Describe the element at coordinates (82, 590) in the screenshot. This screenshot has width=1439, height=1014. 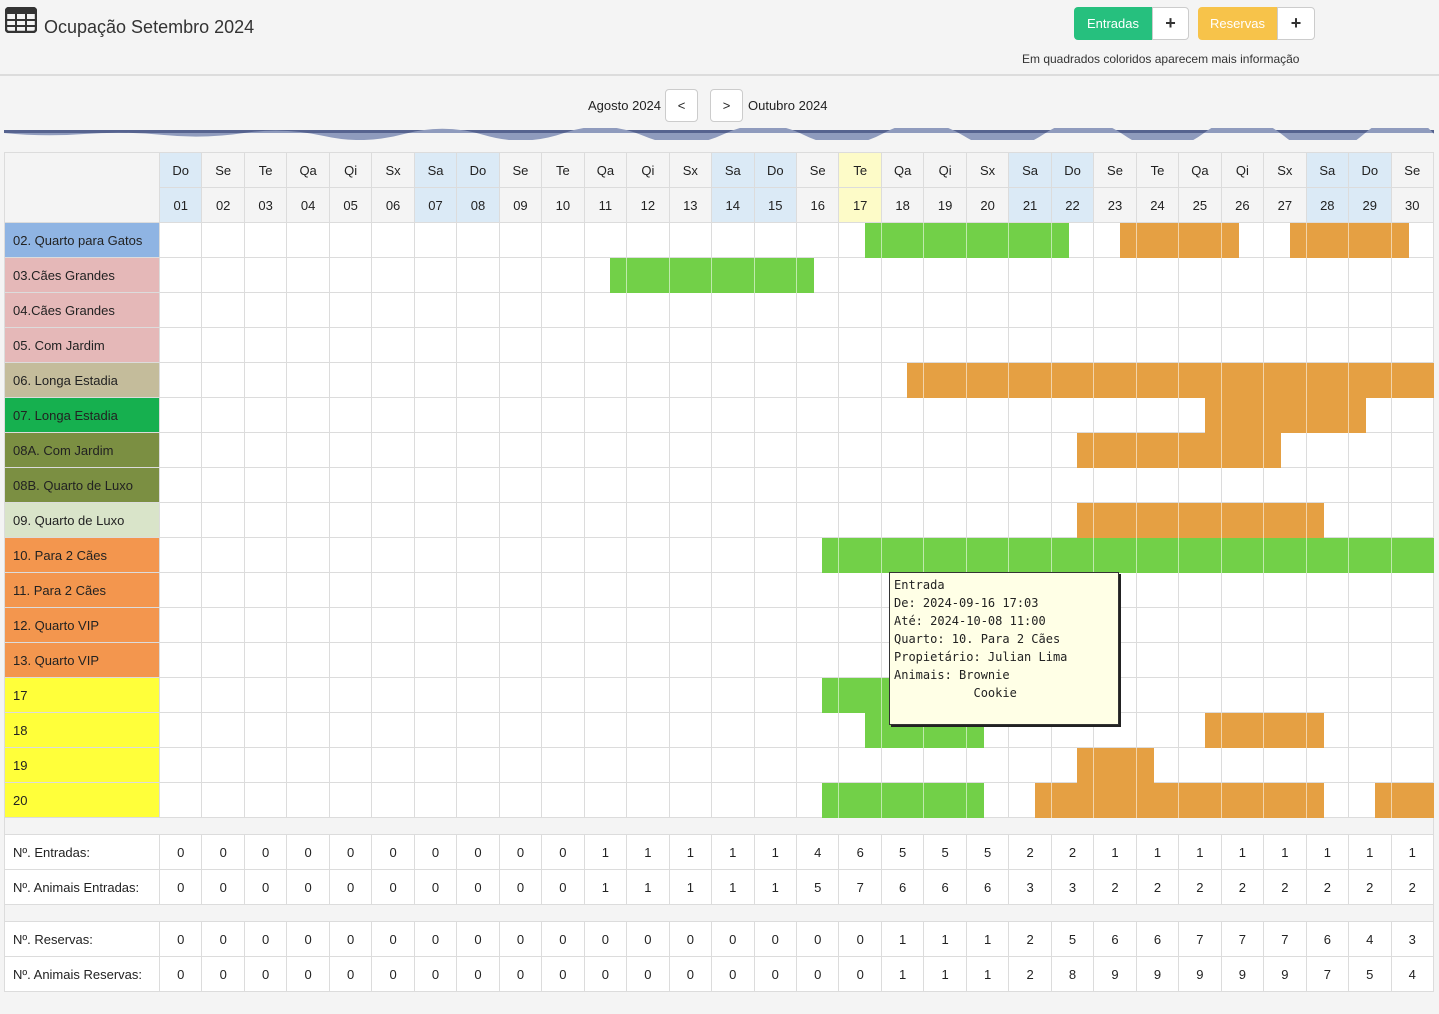
I see `room-label: 11. Para 2 Cães` at that location.